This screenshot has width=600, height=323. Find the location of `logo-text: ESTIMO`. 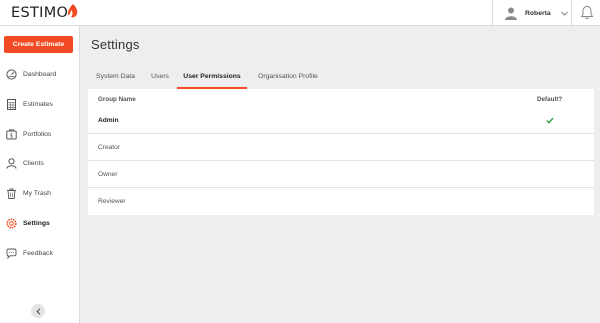

logo-text: ESTIMO is located at coordinates (40, 13).